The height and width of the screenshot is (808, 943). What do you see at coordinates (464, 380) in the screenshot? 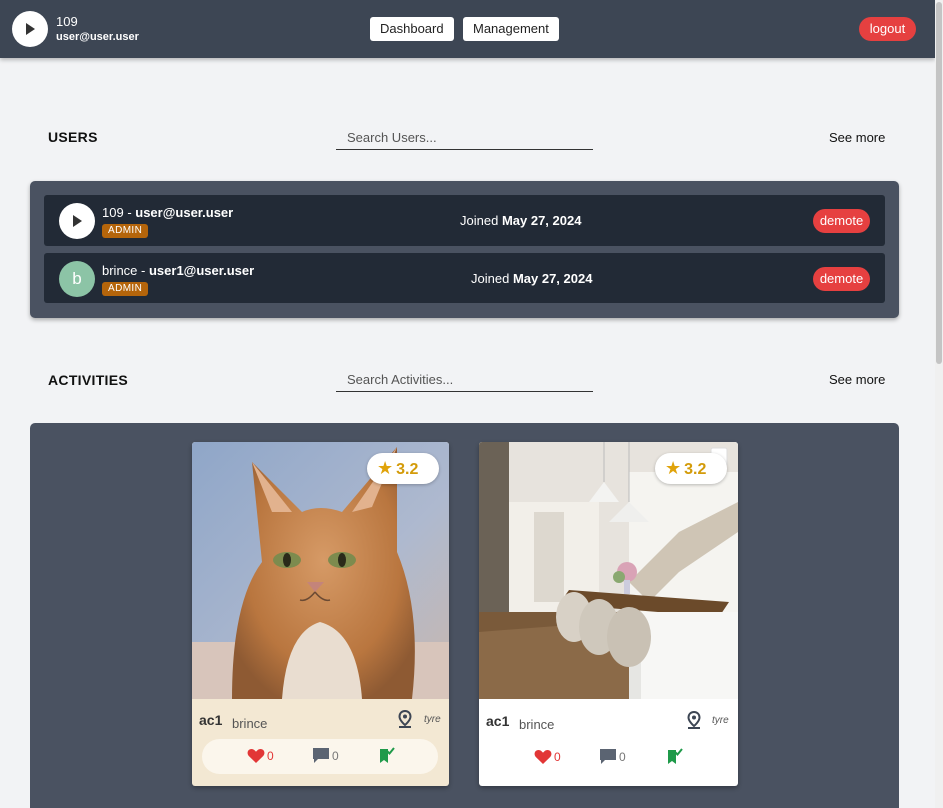
I see `search-activities-input` at bounding box center [464, 380].